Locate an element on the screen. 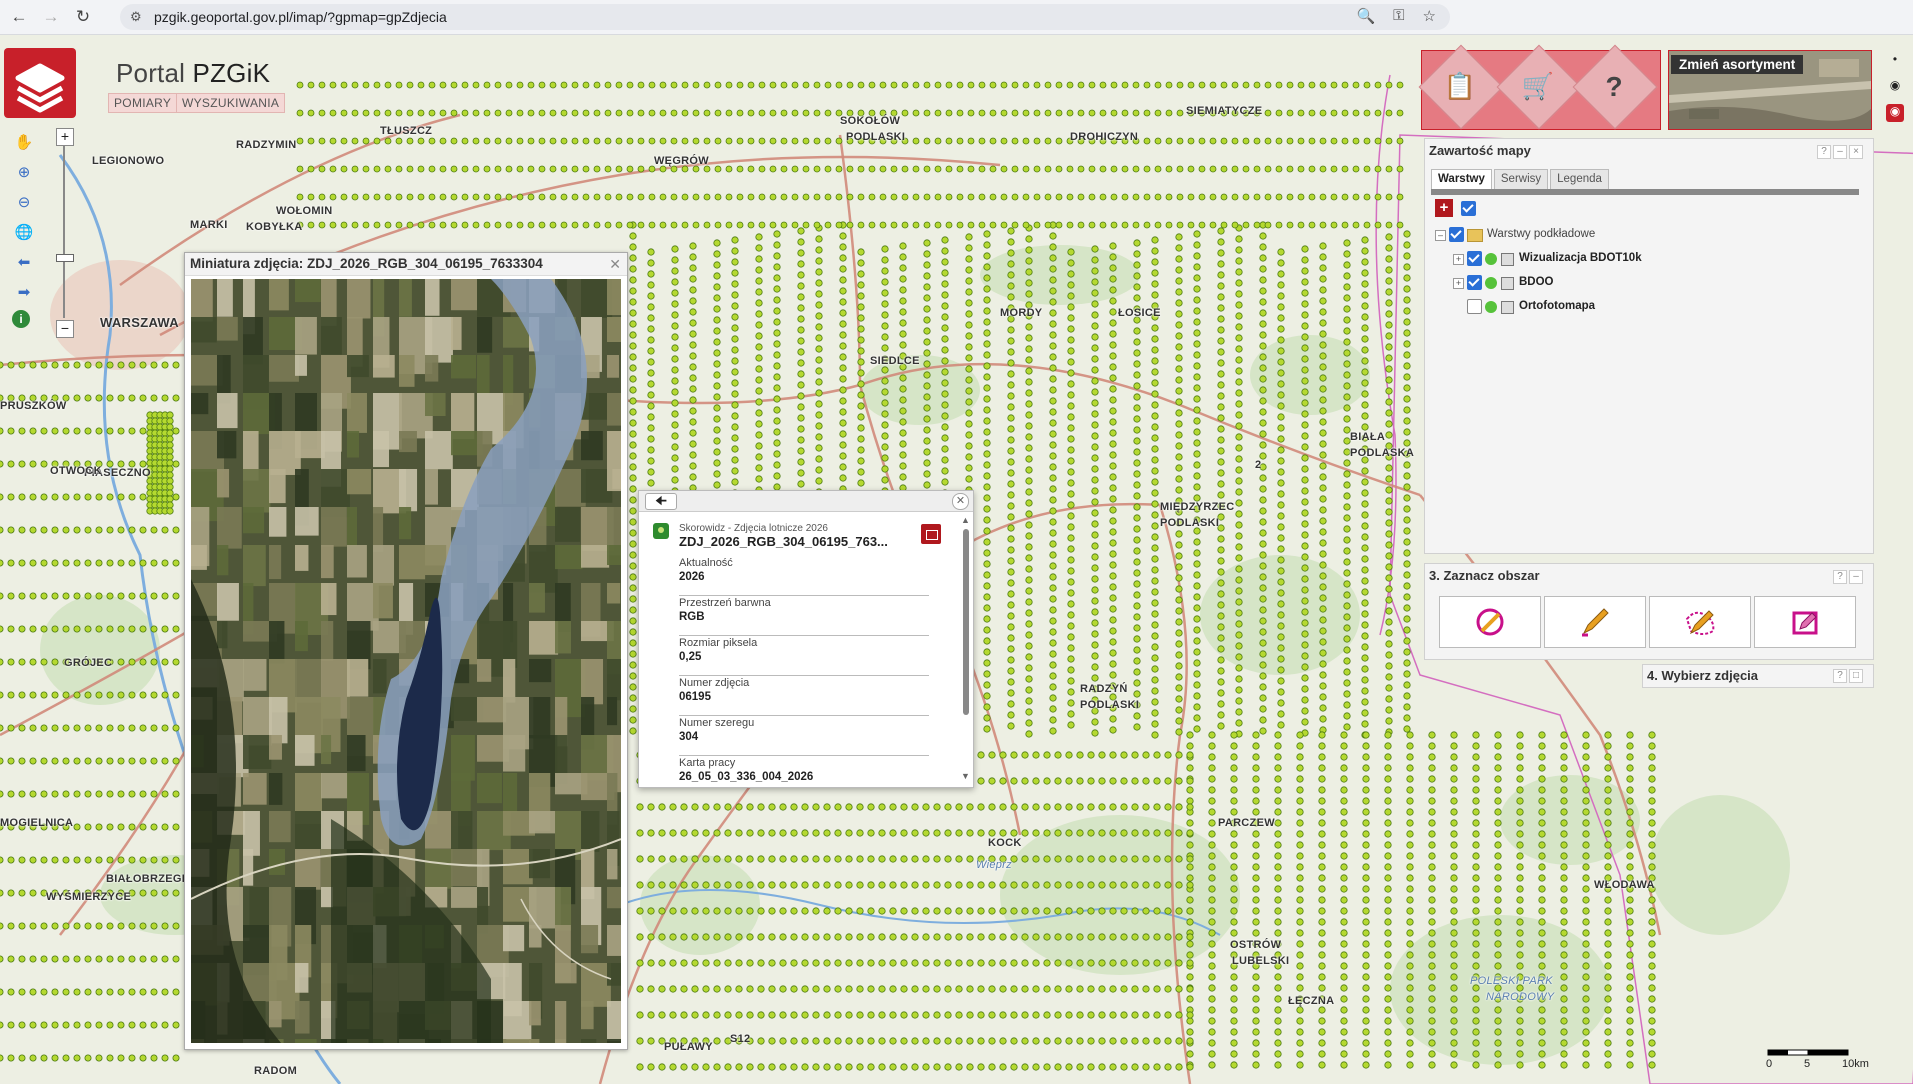  add-layer-button: + is located at coordinates (1444, 208).